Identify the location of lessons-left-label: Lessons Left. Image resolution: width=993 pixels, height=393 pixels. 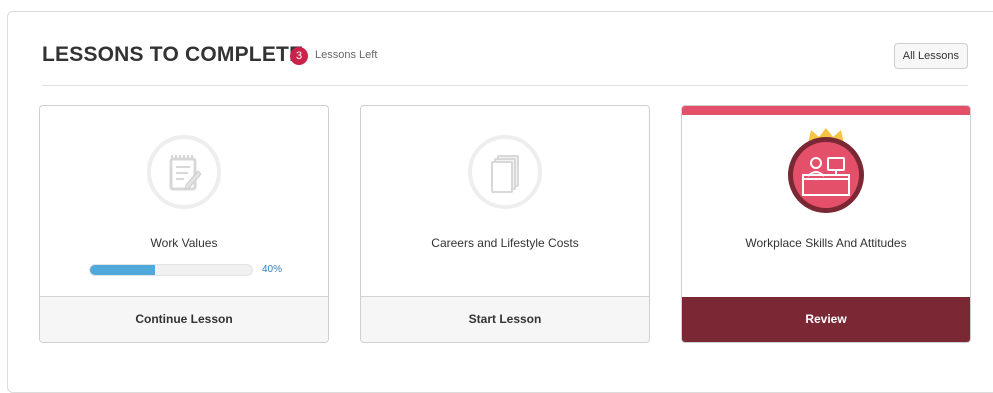
(346, 55).